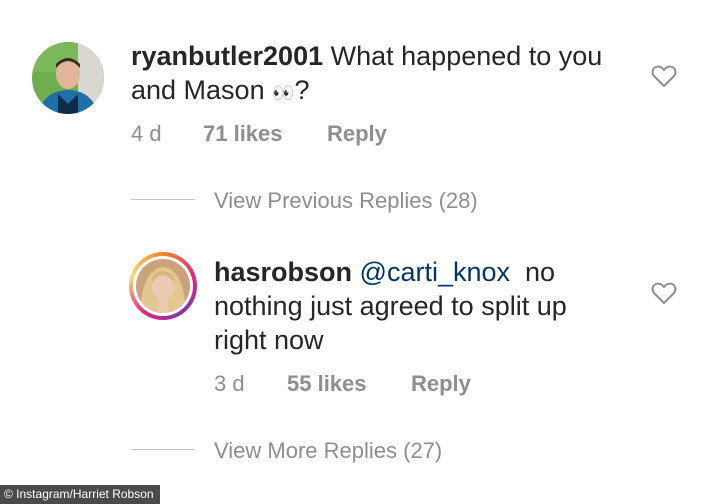 This screenshot has width=720, height=504. What do you see at coordinates (466, 56) in the screenshot?
I see `comment-1-body-line1: What happened to you` at bounding box center [466, 56].